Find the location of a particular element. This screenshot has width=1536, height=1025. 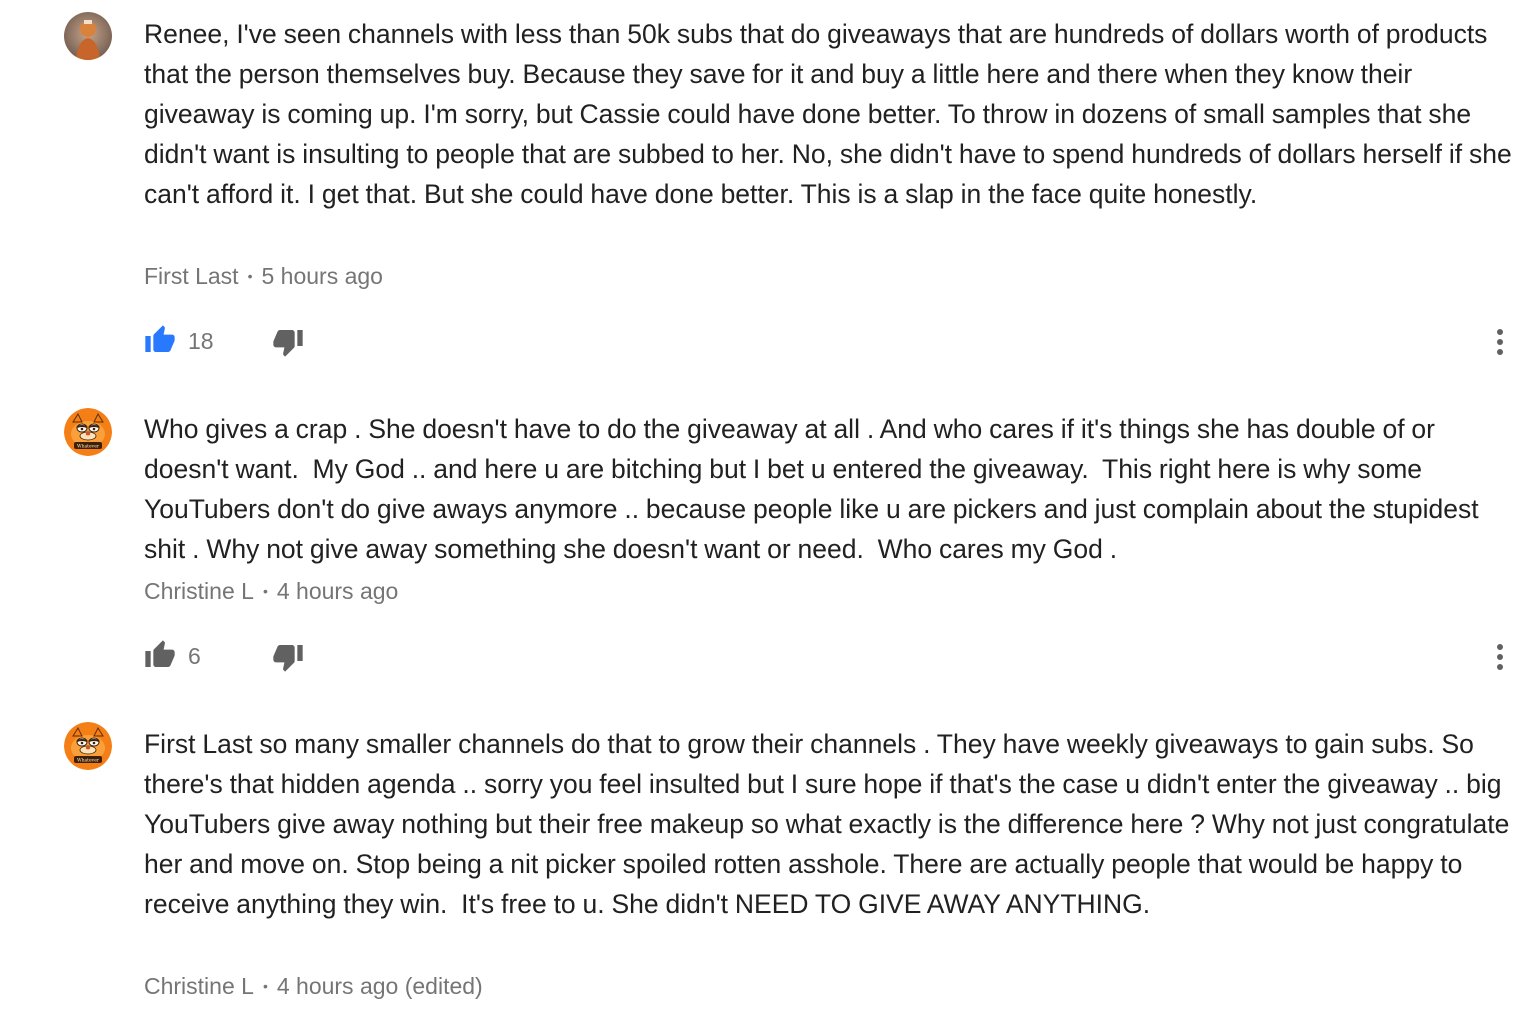

user-avatar is located at coordinates (88, 36).